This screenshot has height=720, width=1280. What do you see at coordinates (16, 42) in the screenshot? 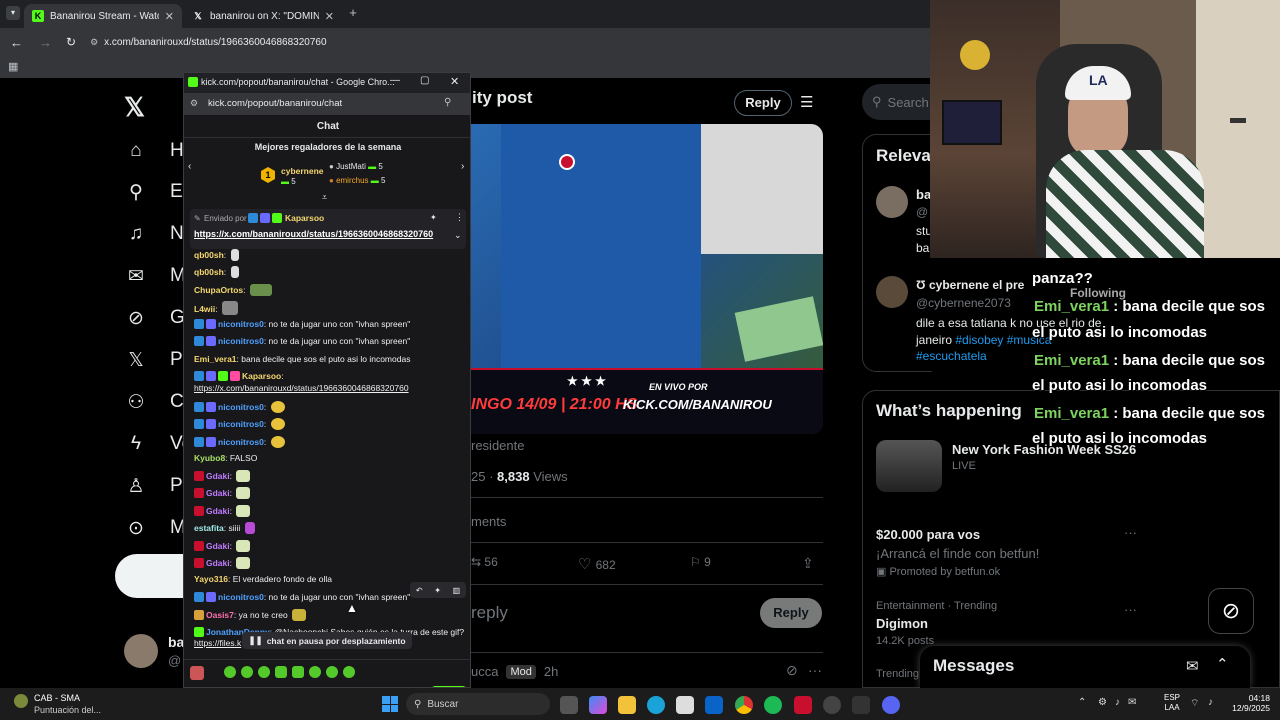
I see `back-arrow-icon: ←` at bounding box center [16, 42].